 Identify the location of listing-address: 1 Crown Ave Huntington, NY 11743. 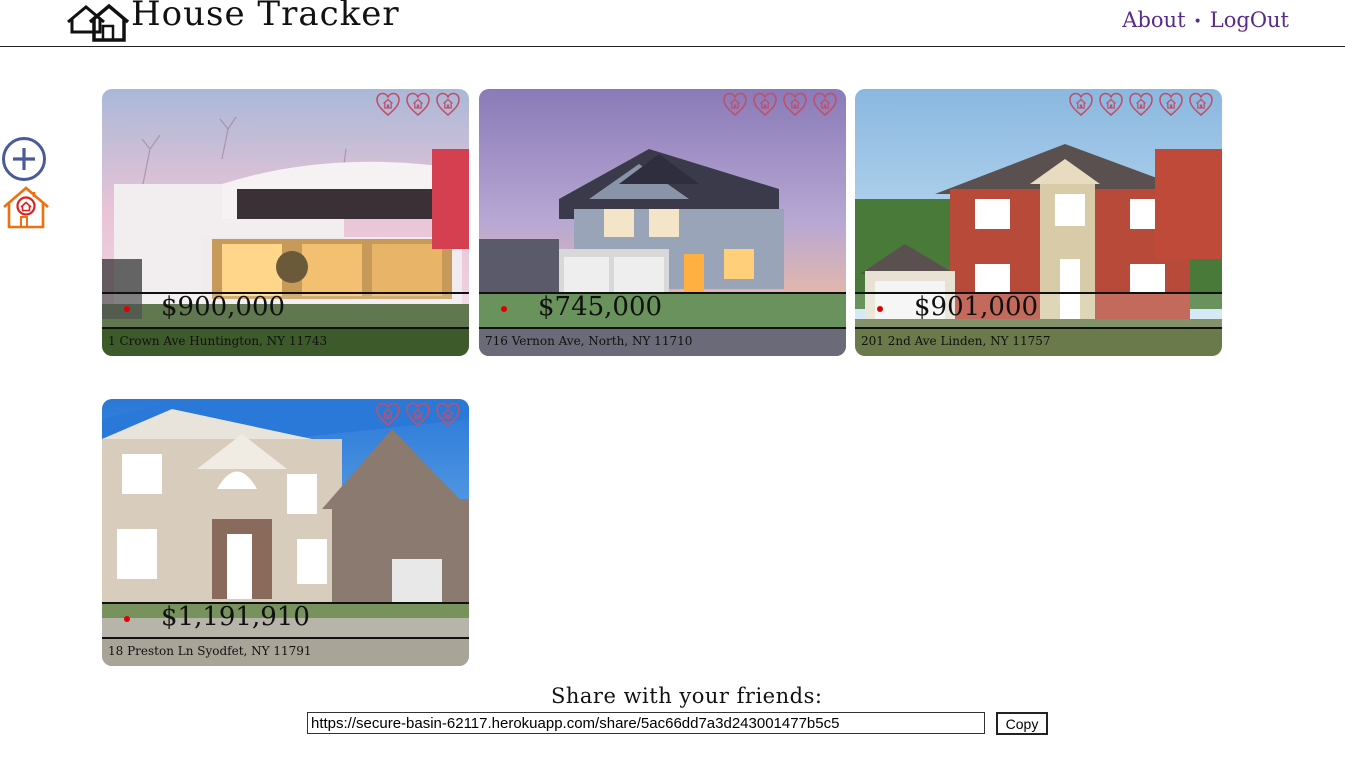
(218, 341).